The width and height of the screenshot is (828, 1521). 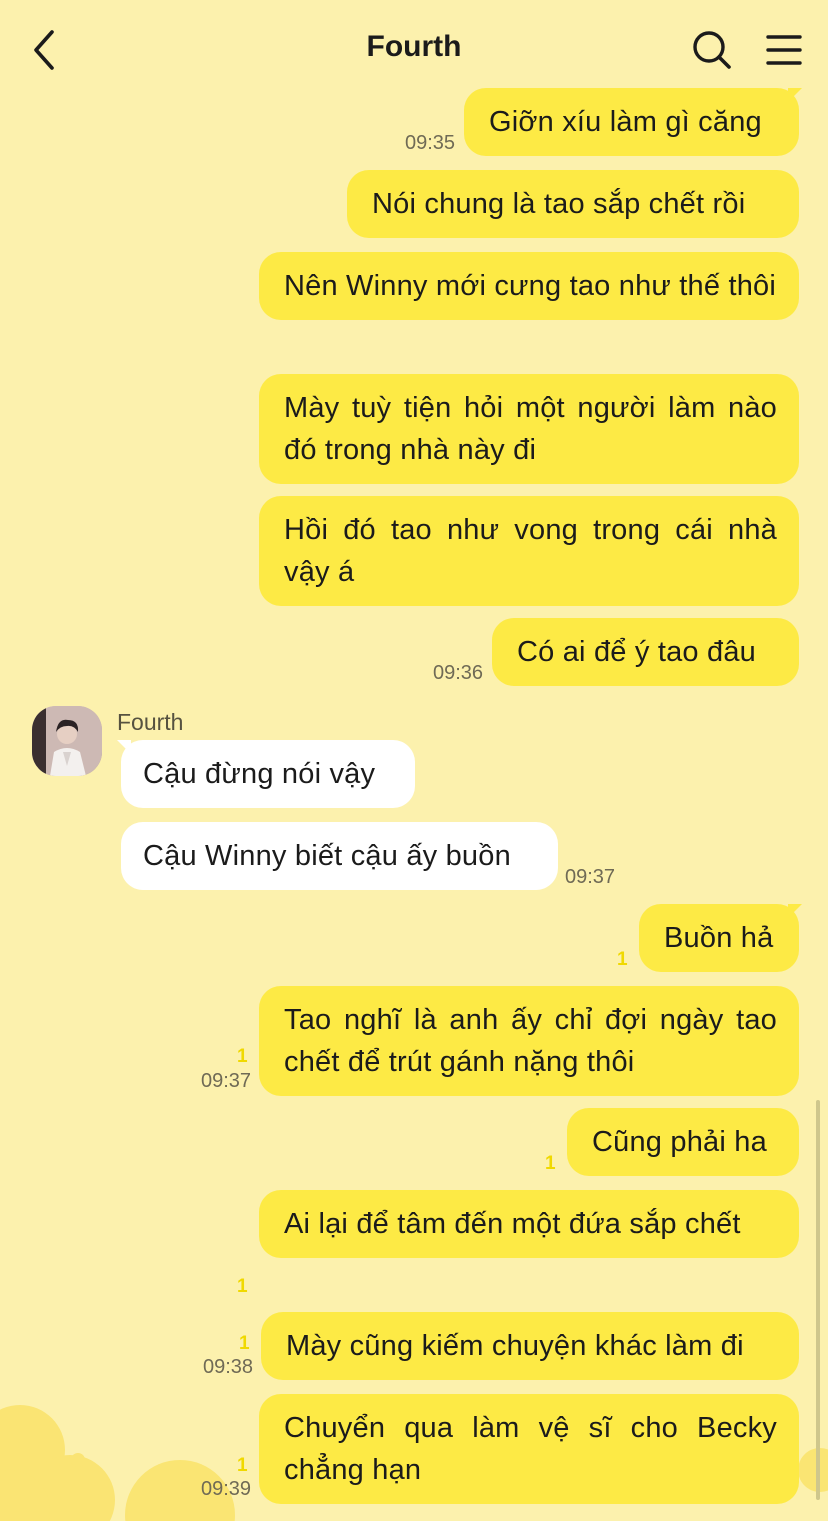 What do you see at coordinates (414, 50) in the screenshot?
I see `chat-header: Fourth` at bounding box center [414, 50].